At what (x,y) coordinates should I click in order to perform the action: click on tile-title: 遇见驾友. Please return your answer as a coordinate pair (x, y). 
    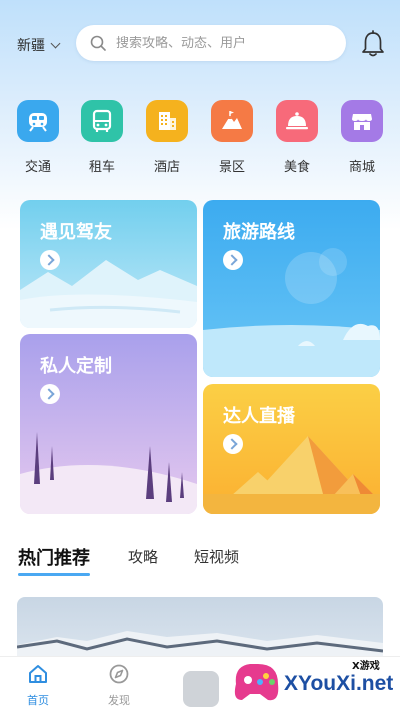
    Looking at the image, I should click on (76, 232).